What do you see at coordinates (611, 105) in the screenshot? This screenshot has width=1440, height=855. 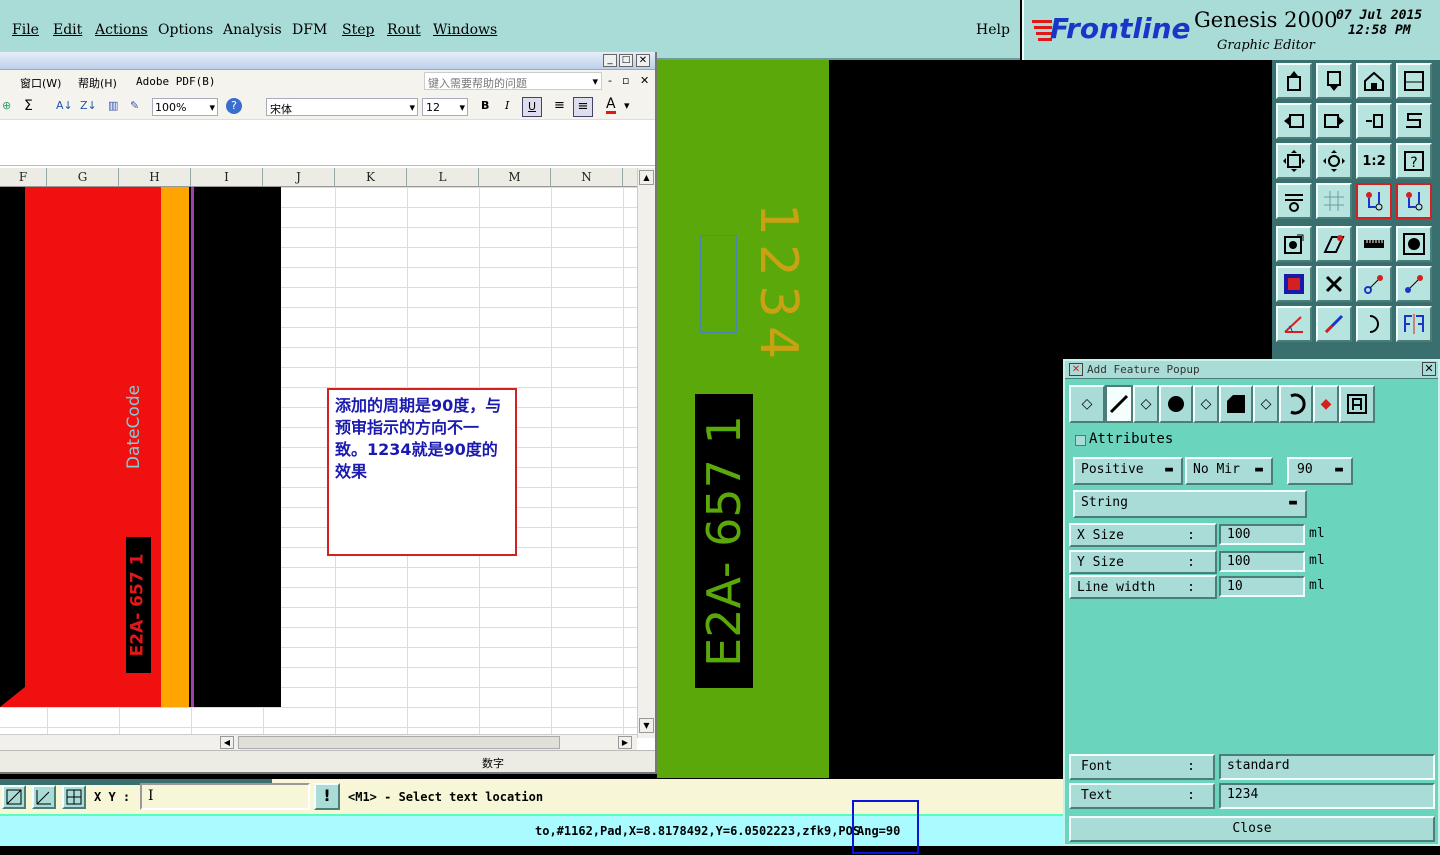 I see `font-color-icon: A` at bounding box center [611, 105].